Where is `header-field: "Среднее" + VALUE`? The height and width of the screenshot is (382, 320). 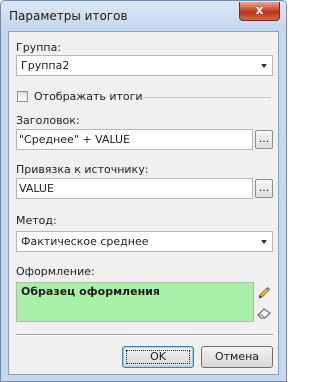
header-field: "Среднее" + VALUE is located at coordinates (134, 139).